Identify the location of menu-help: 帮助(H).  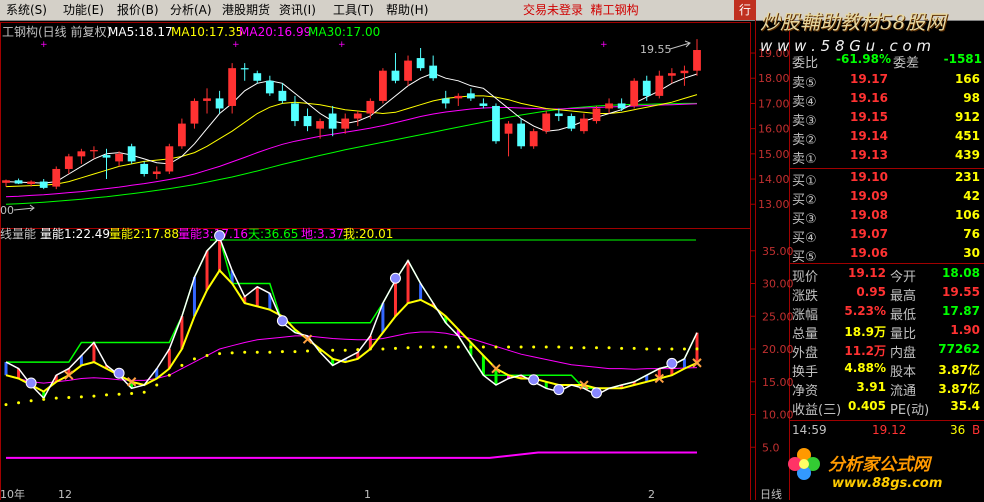
(407, 10).